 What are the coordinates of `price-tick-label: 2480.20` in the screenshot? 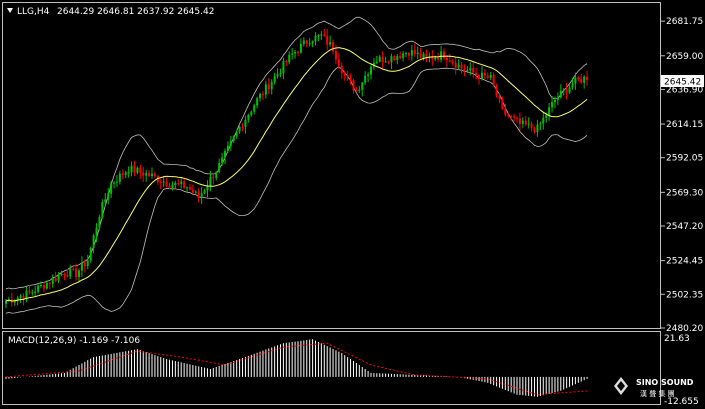 It's located at (684, 329).